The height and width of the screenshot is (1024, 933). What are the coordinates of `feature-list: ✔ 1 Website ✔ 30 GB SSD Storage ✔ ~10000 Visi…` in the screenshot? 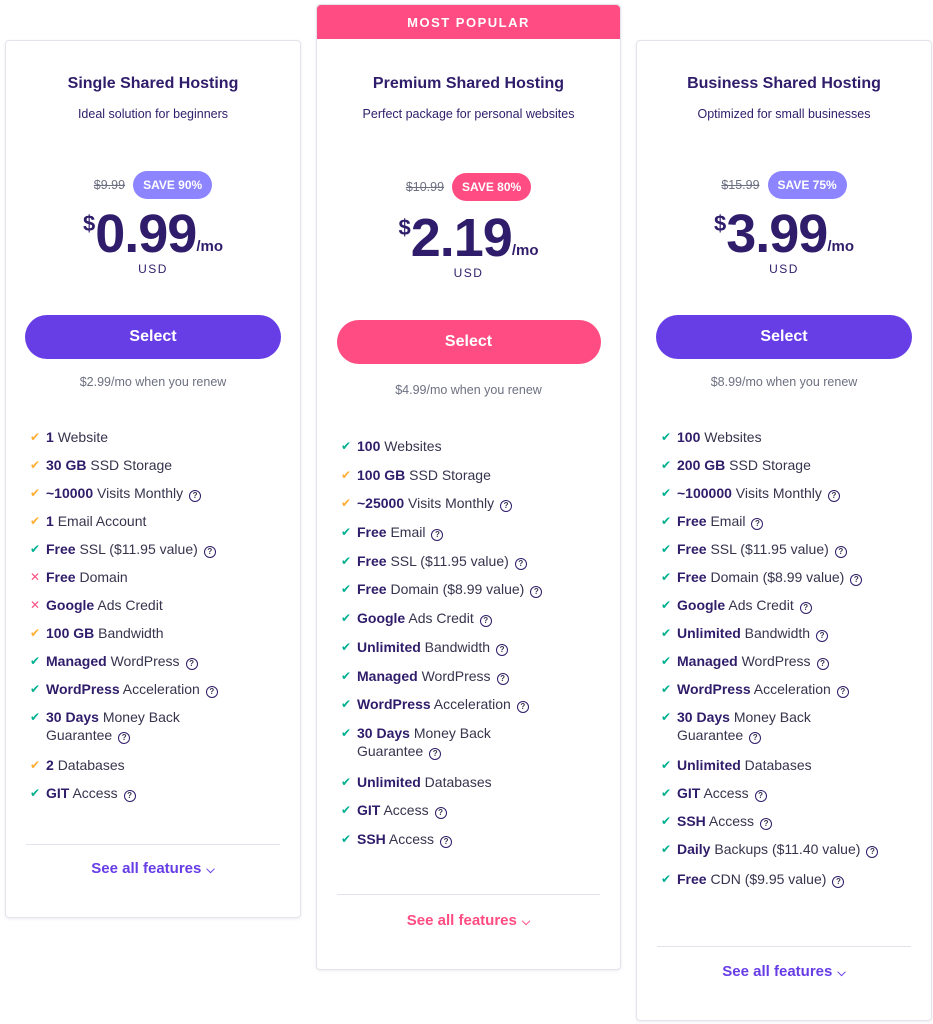 It's located at (153, 620).